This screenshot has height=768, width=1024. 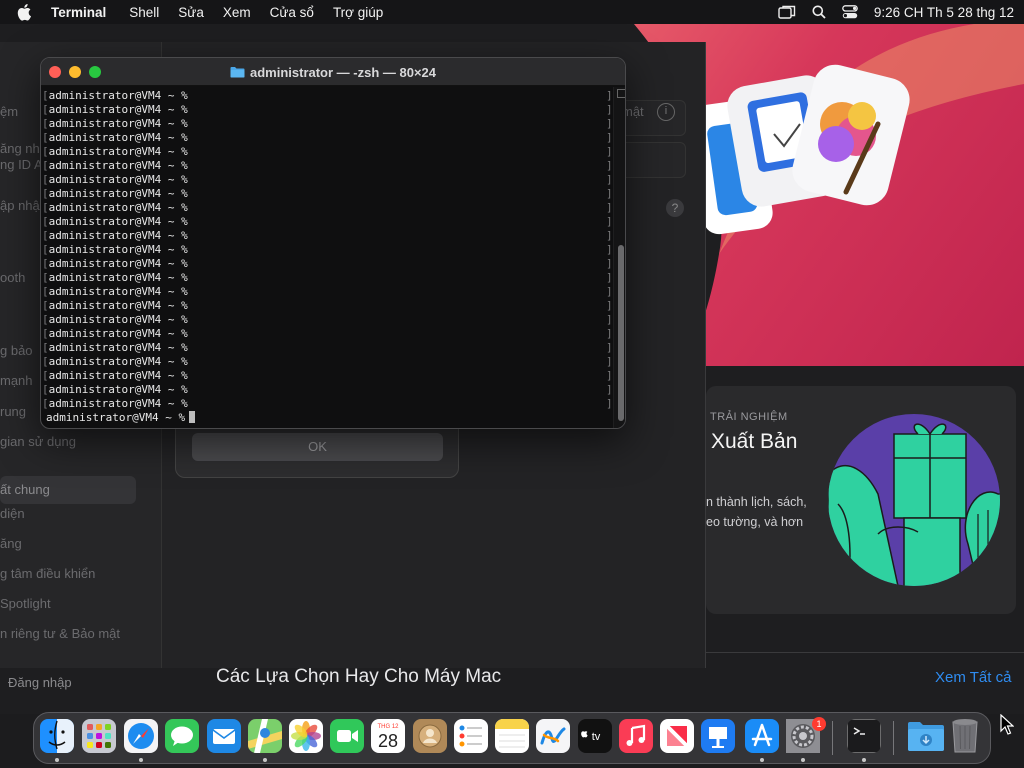 I want to click on dock-news-icon, so click(x=677, y=736).